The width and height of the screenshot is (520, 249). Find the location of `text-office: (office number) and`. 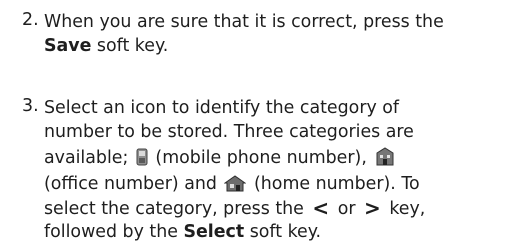

text-office: (office number) and is located at coordinates (133, 184).